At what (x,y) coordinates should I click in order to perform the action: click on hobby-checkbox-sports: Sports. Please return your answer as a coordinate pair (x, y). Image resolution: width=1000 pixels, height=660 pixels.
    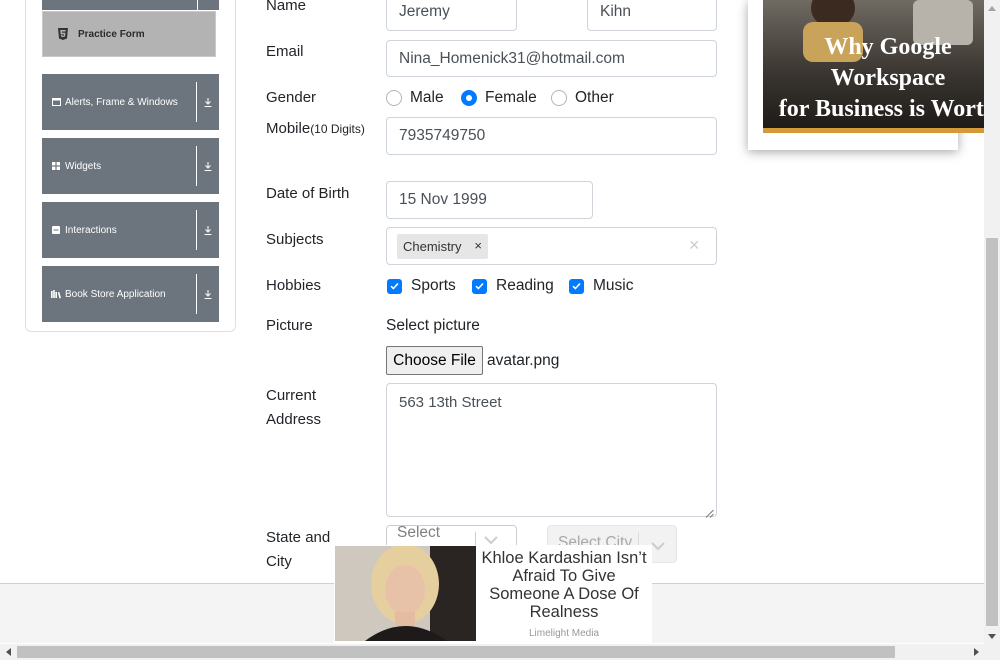
    Looking at the image, I should click on (421, 286).